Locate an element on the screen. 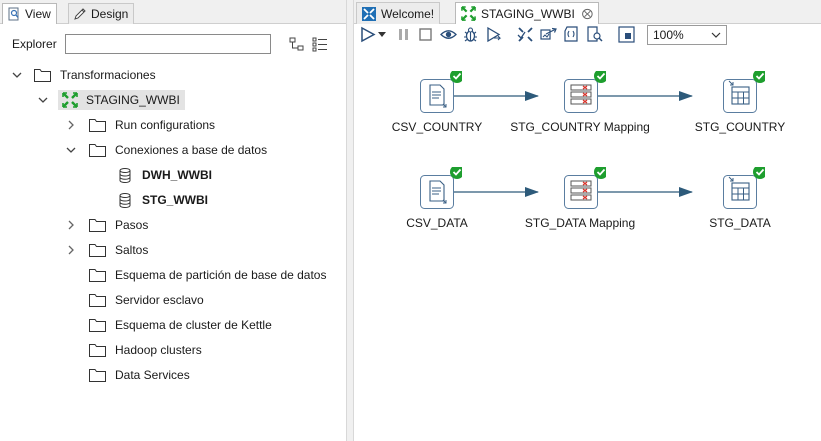 This screenshot has height=441, width=821. zoom-value: 100% is located at coordinates (668, 35).